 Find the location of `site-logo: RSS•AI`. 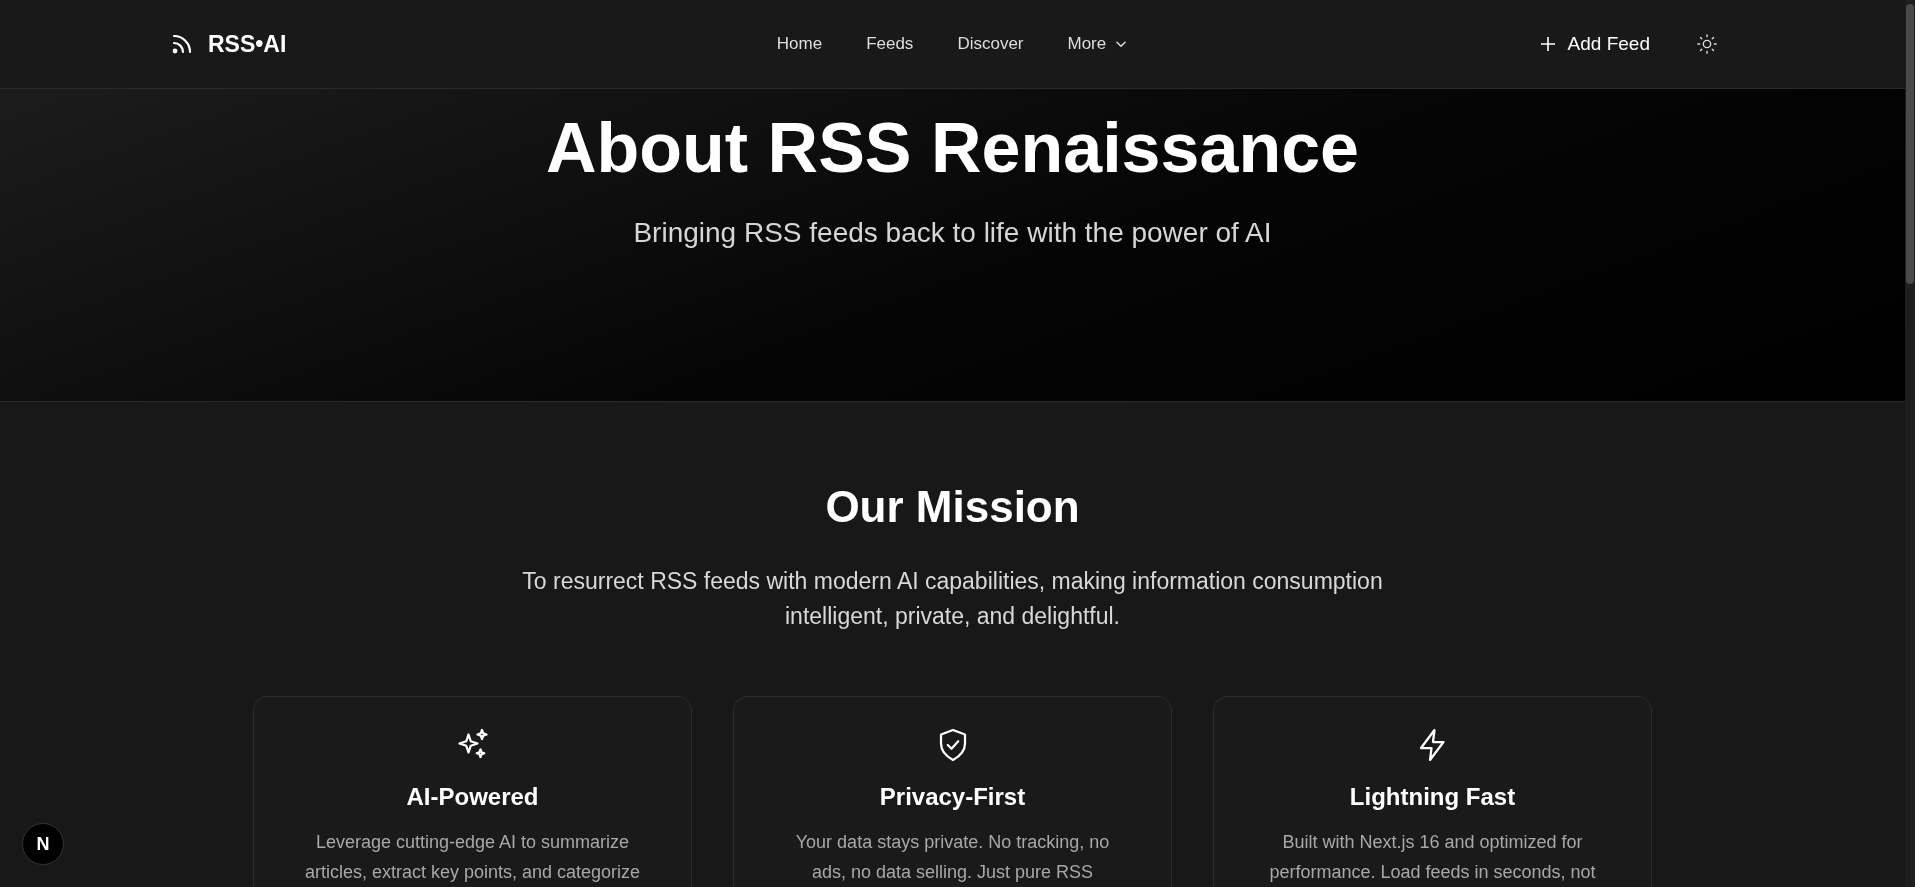

site-logo: RSS•AI is located at coordinates (247, 44).